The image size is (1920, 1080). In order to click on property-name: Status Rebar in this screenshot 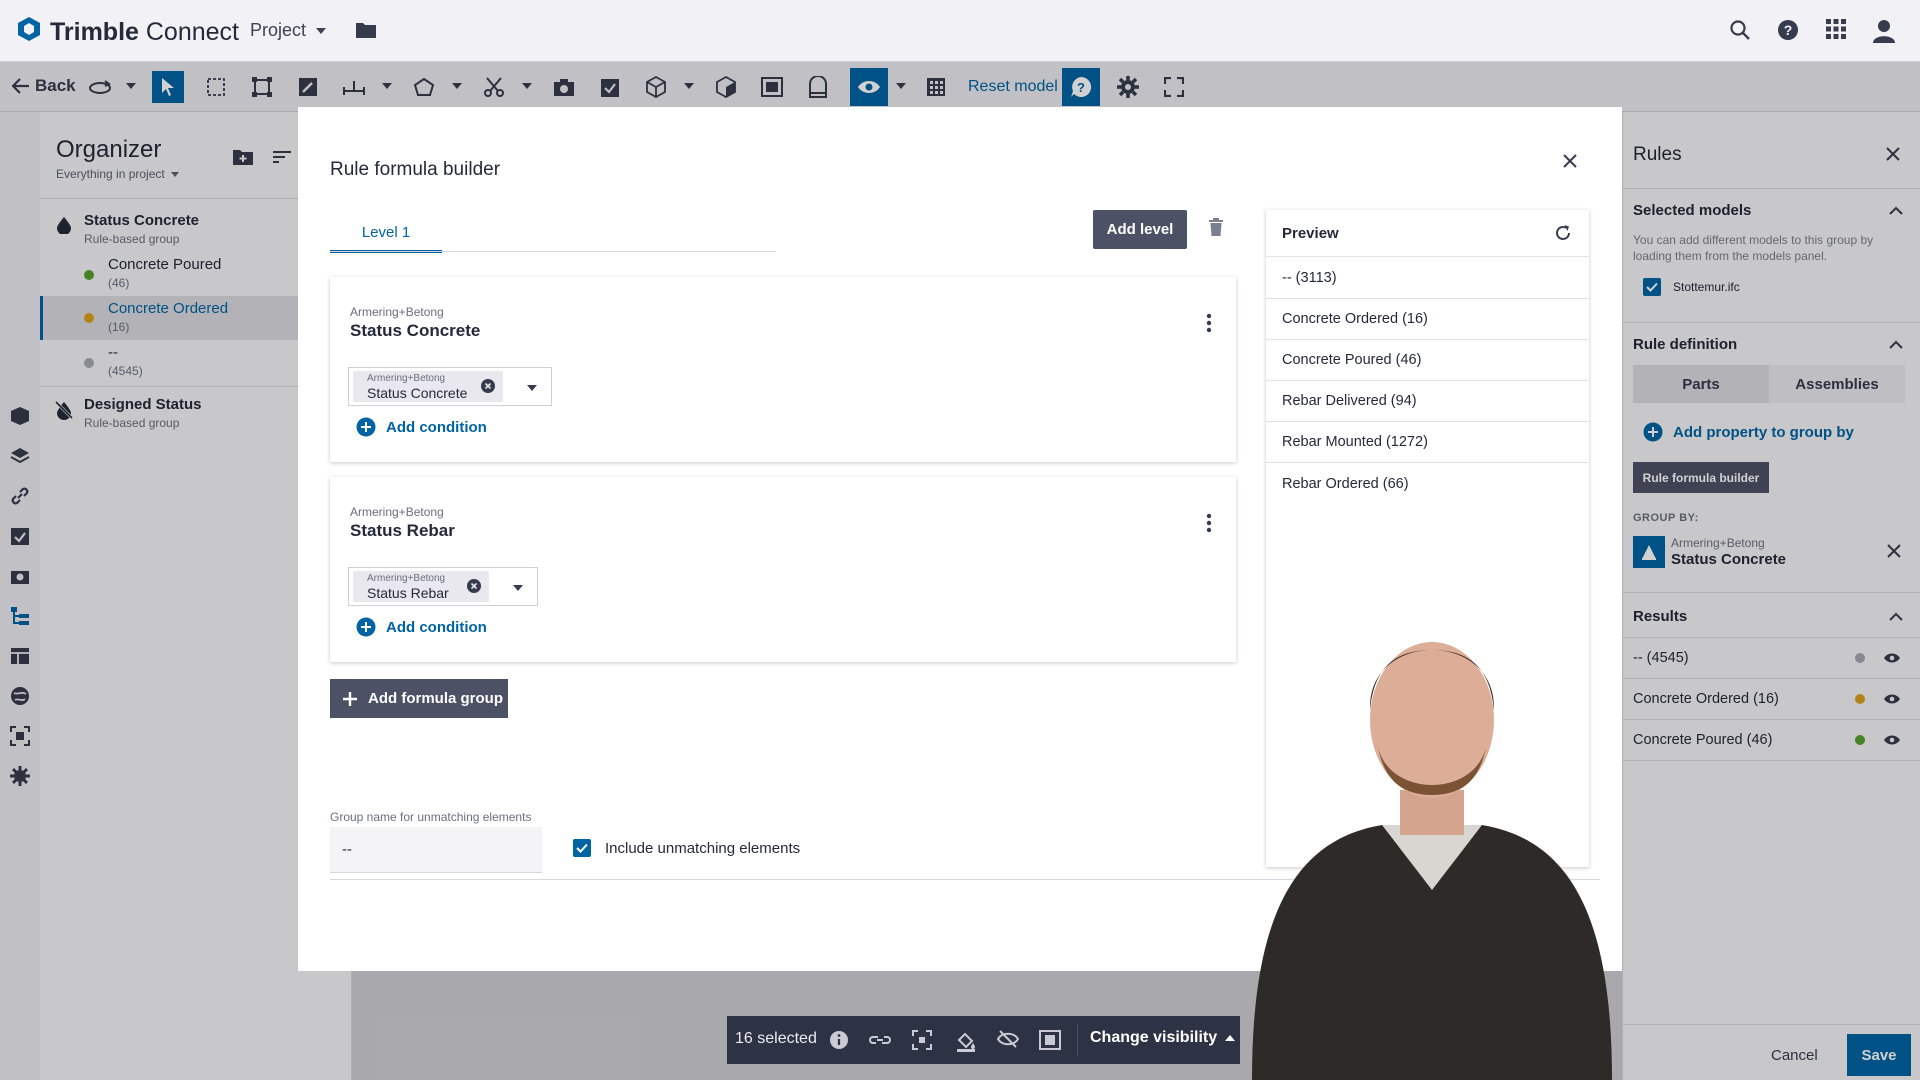, I will do `click(402, 530)`.